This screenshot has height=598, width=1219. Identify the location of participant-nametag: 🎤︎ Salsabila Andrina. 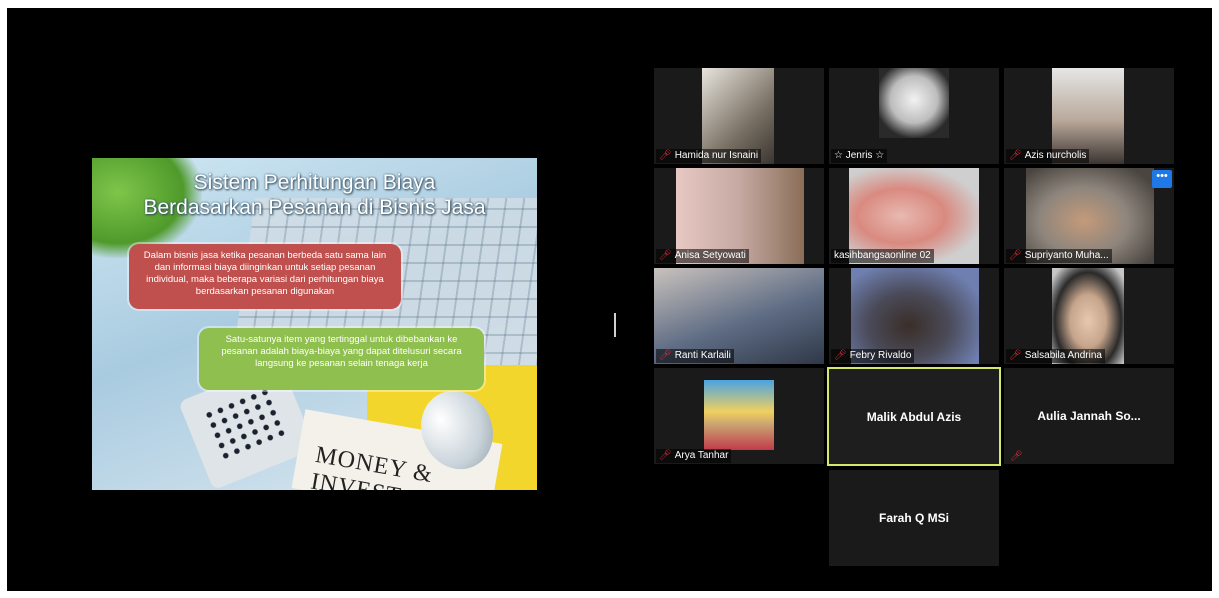
(1055, 356).